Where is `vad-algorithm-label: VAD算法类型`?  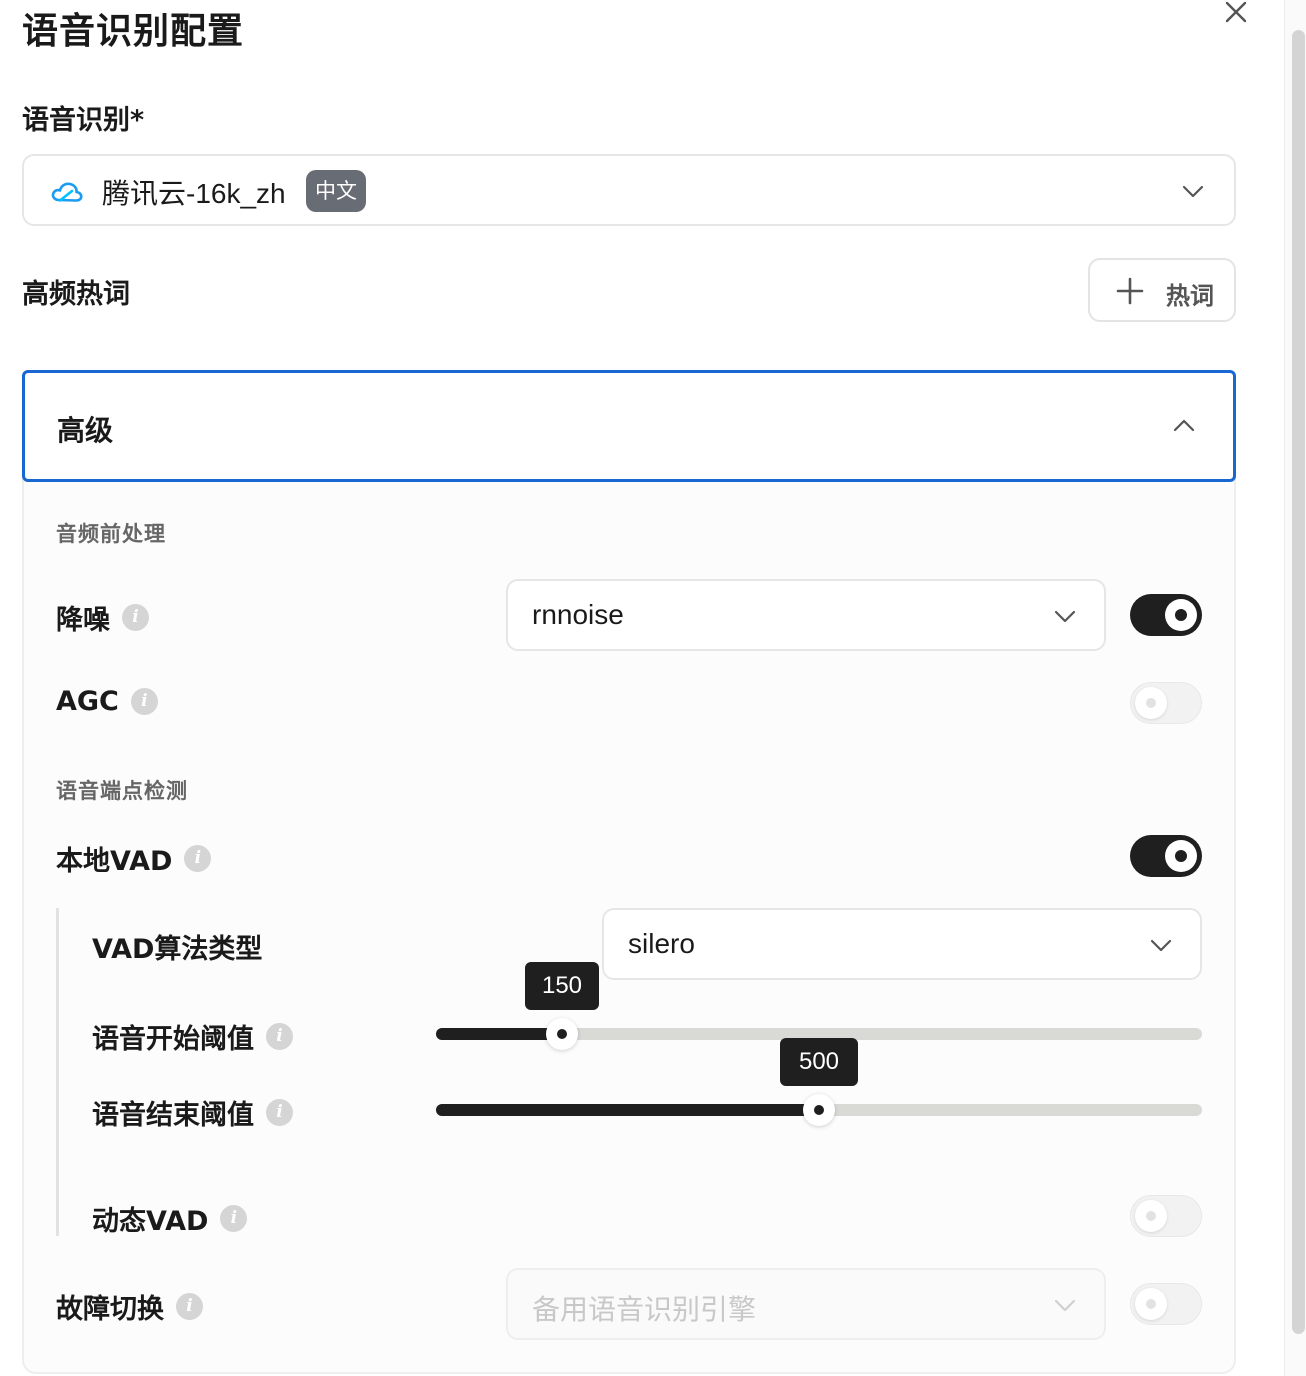
vad-algorithm-label: VAD算法类型 is located at coordinates (177, 946).